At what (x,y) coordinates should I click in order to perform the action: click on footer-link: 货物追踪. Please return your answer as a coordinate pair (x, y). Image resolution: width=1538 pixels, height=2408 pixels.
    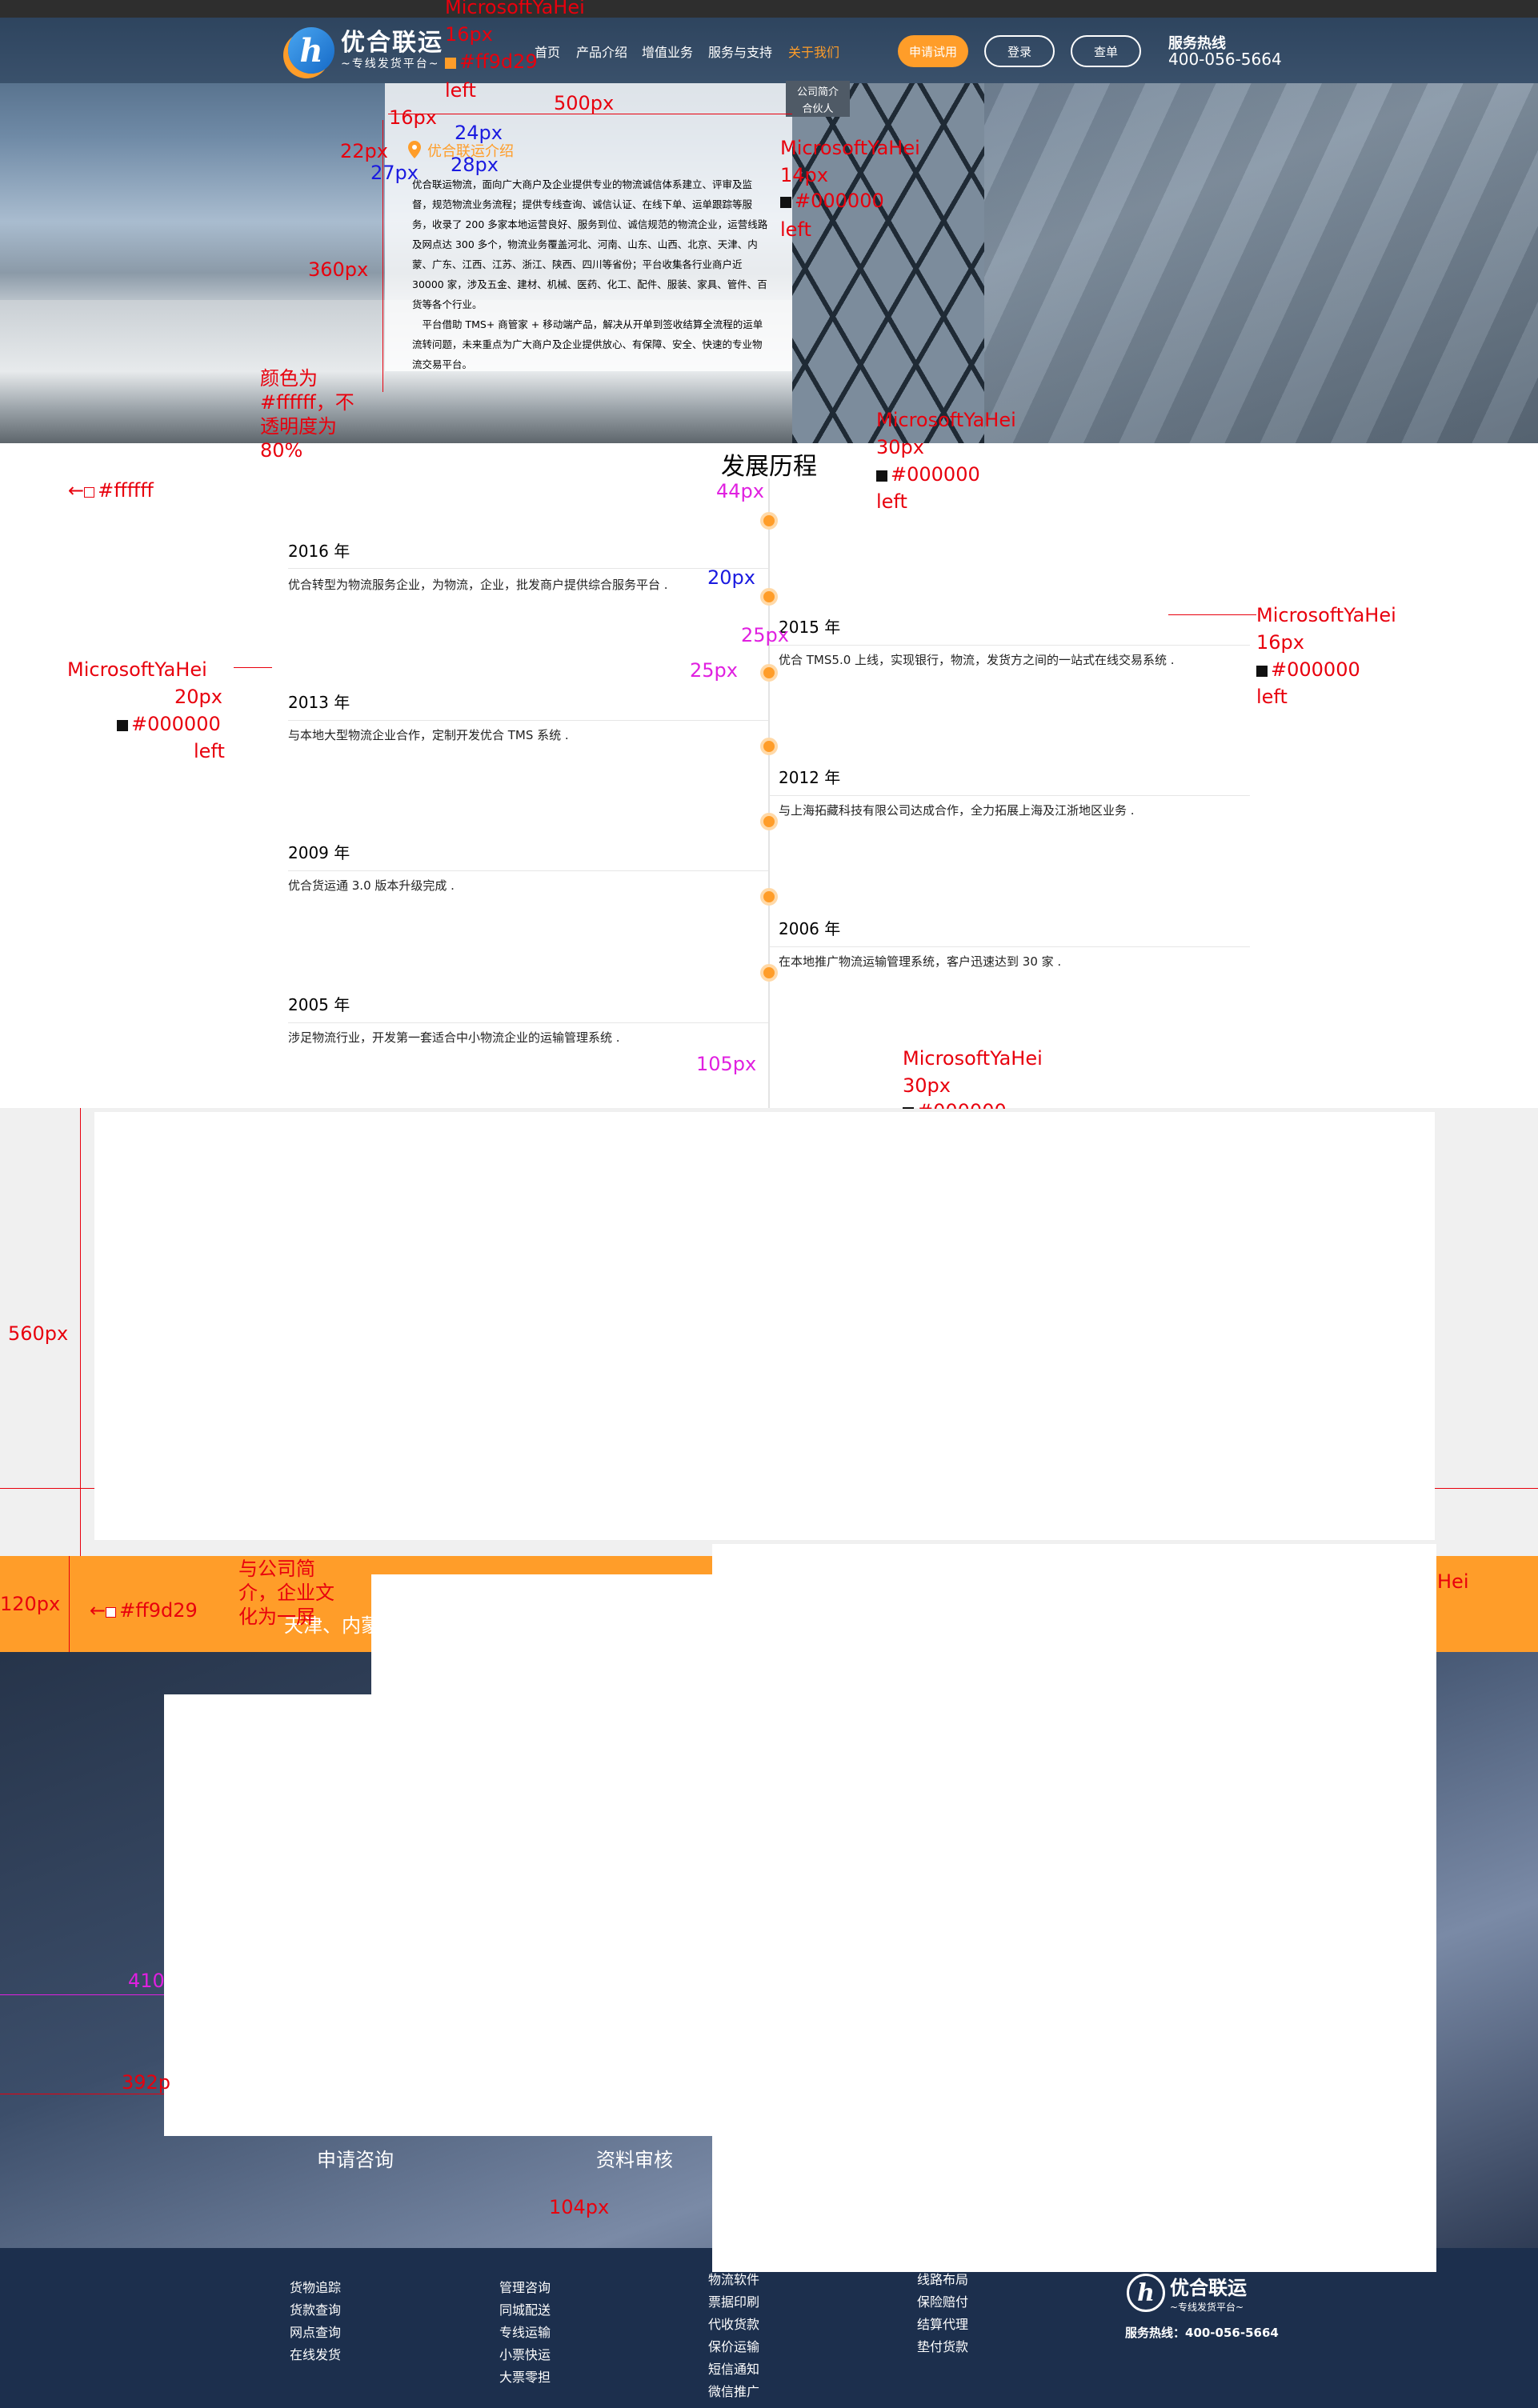
    Looking at the image, I should click on (315, 2288).